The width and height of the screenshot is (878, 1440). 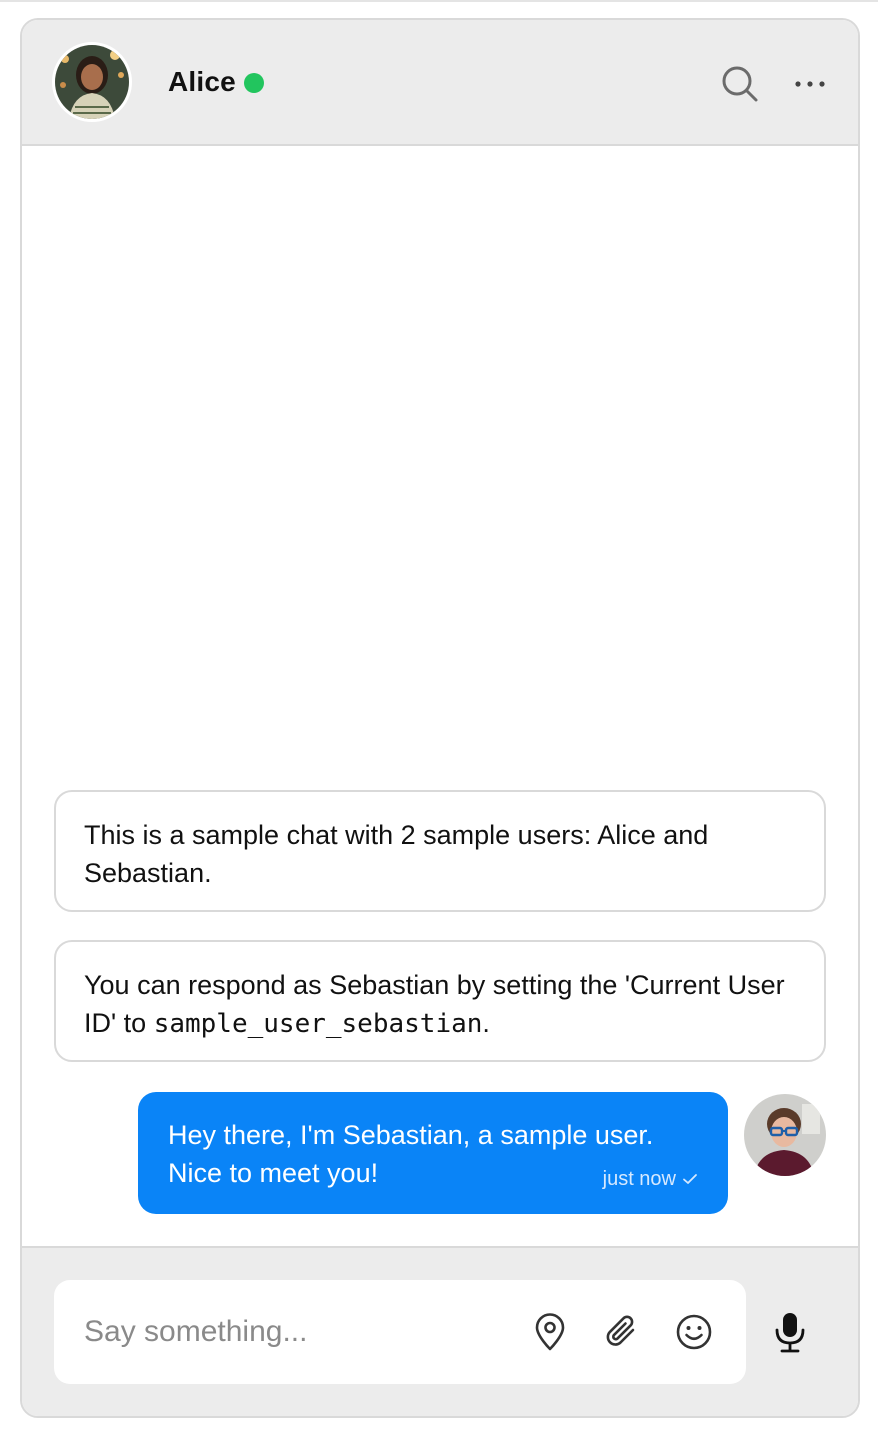 I want to click on share-location-button, so click(x=550, y=1332).